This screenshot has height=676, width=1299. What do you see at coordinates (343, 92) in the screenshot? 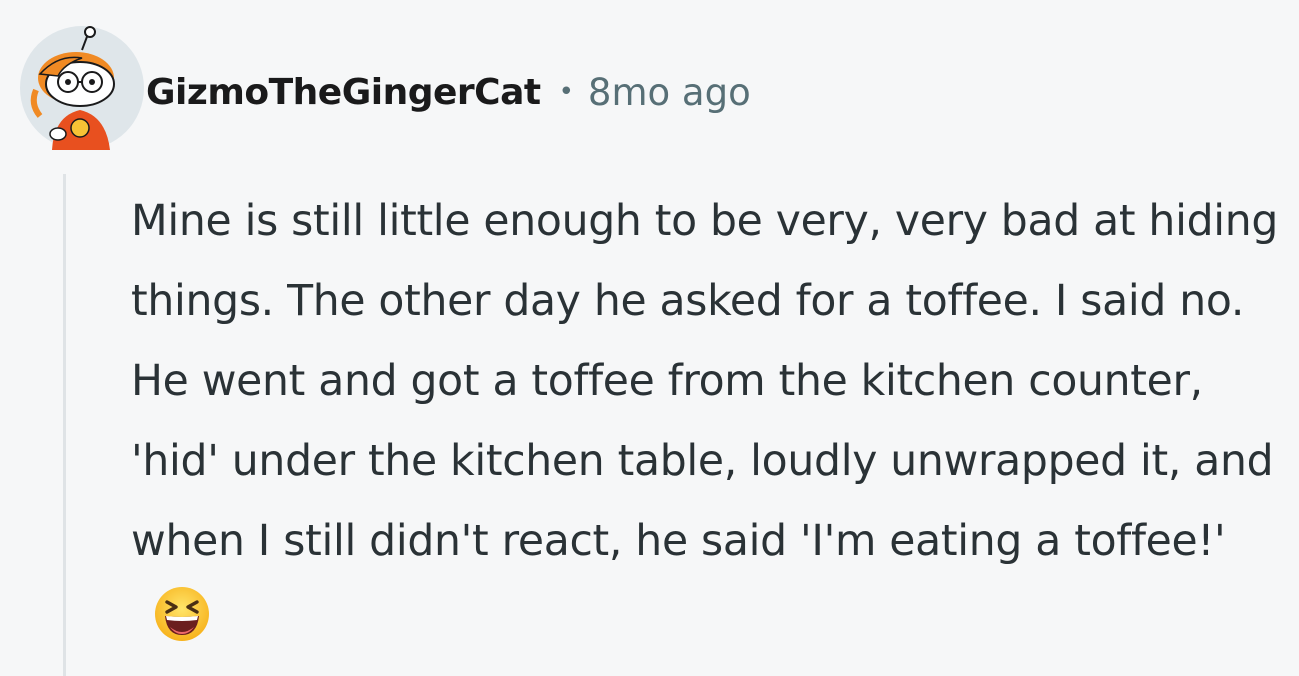
I see `username-link: GizmoTheGingerCat` at bounding box center [343, 92].